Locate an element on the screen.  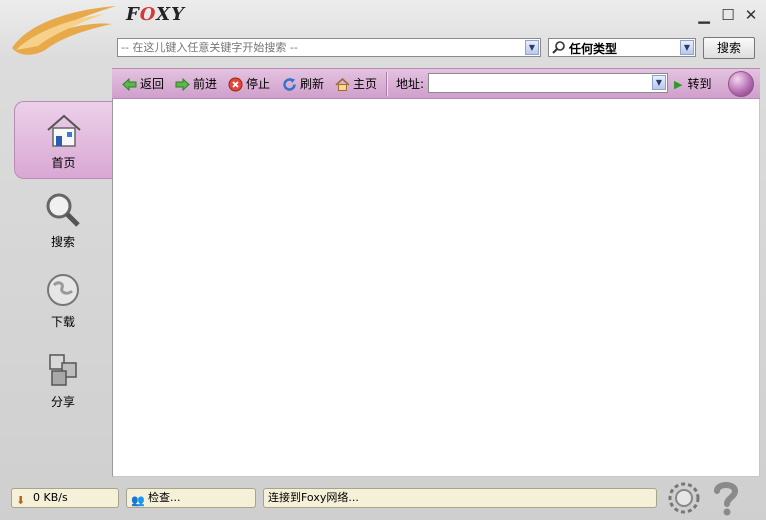
goto-label: 转到 is located at coordinates (699, 84).